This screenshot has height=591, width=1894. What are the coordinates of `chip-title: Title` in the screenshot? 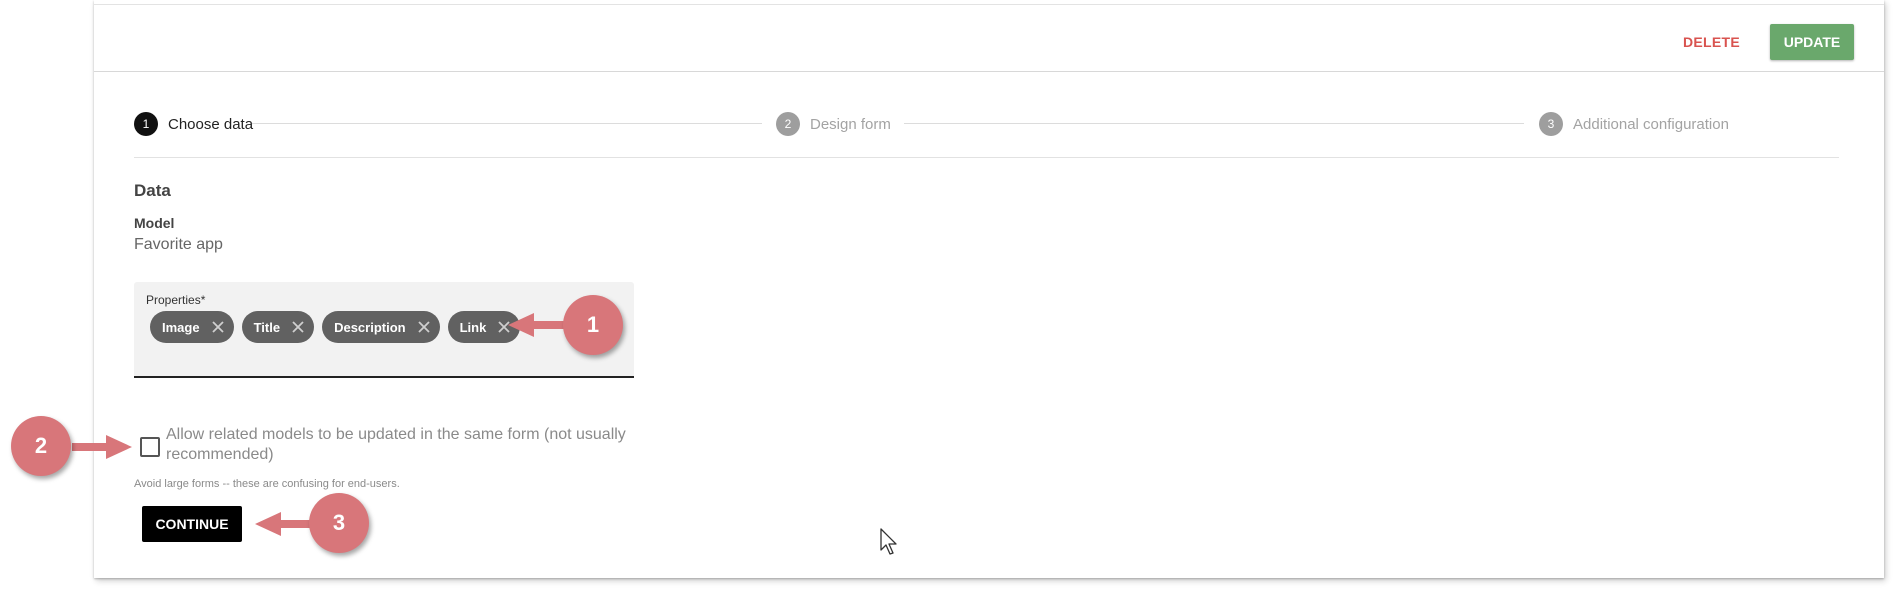 It's located at (278, 327).